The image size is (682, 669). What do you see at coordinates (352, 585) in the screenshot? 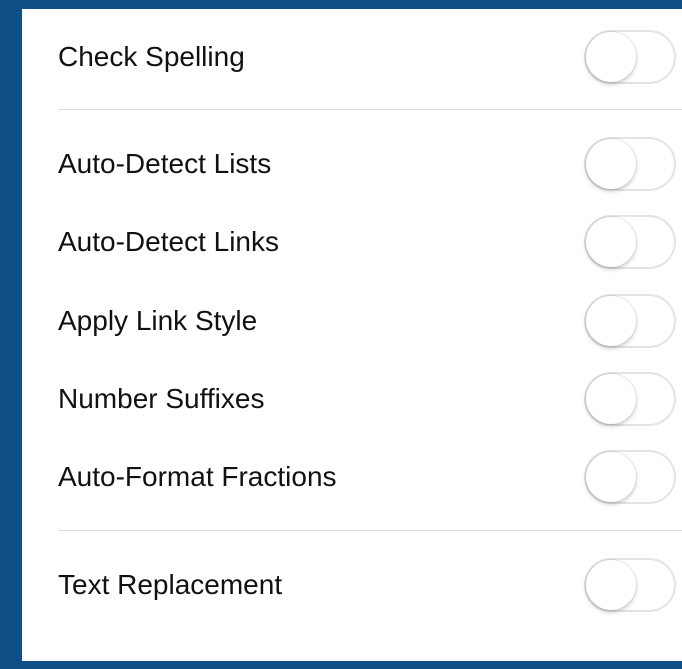
I see `setting-row-text-replacement: Text Replacement` at bounding box center [352, 585].